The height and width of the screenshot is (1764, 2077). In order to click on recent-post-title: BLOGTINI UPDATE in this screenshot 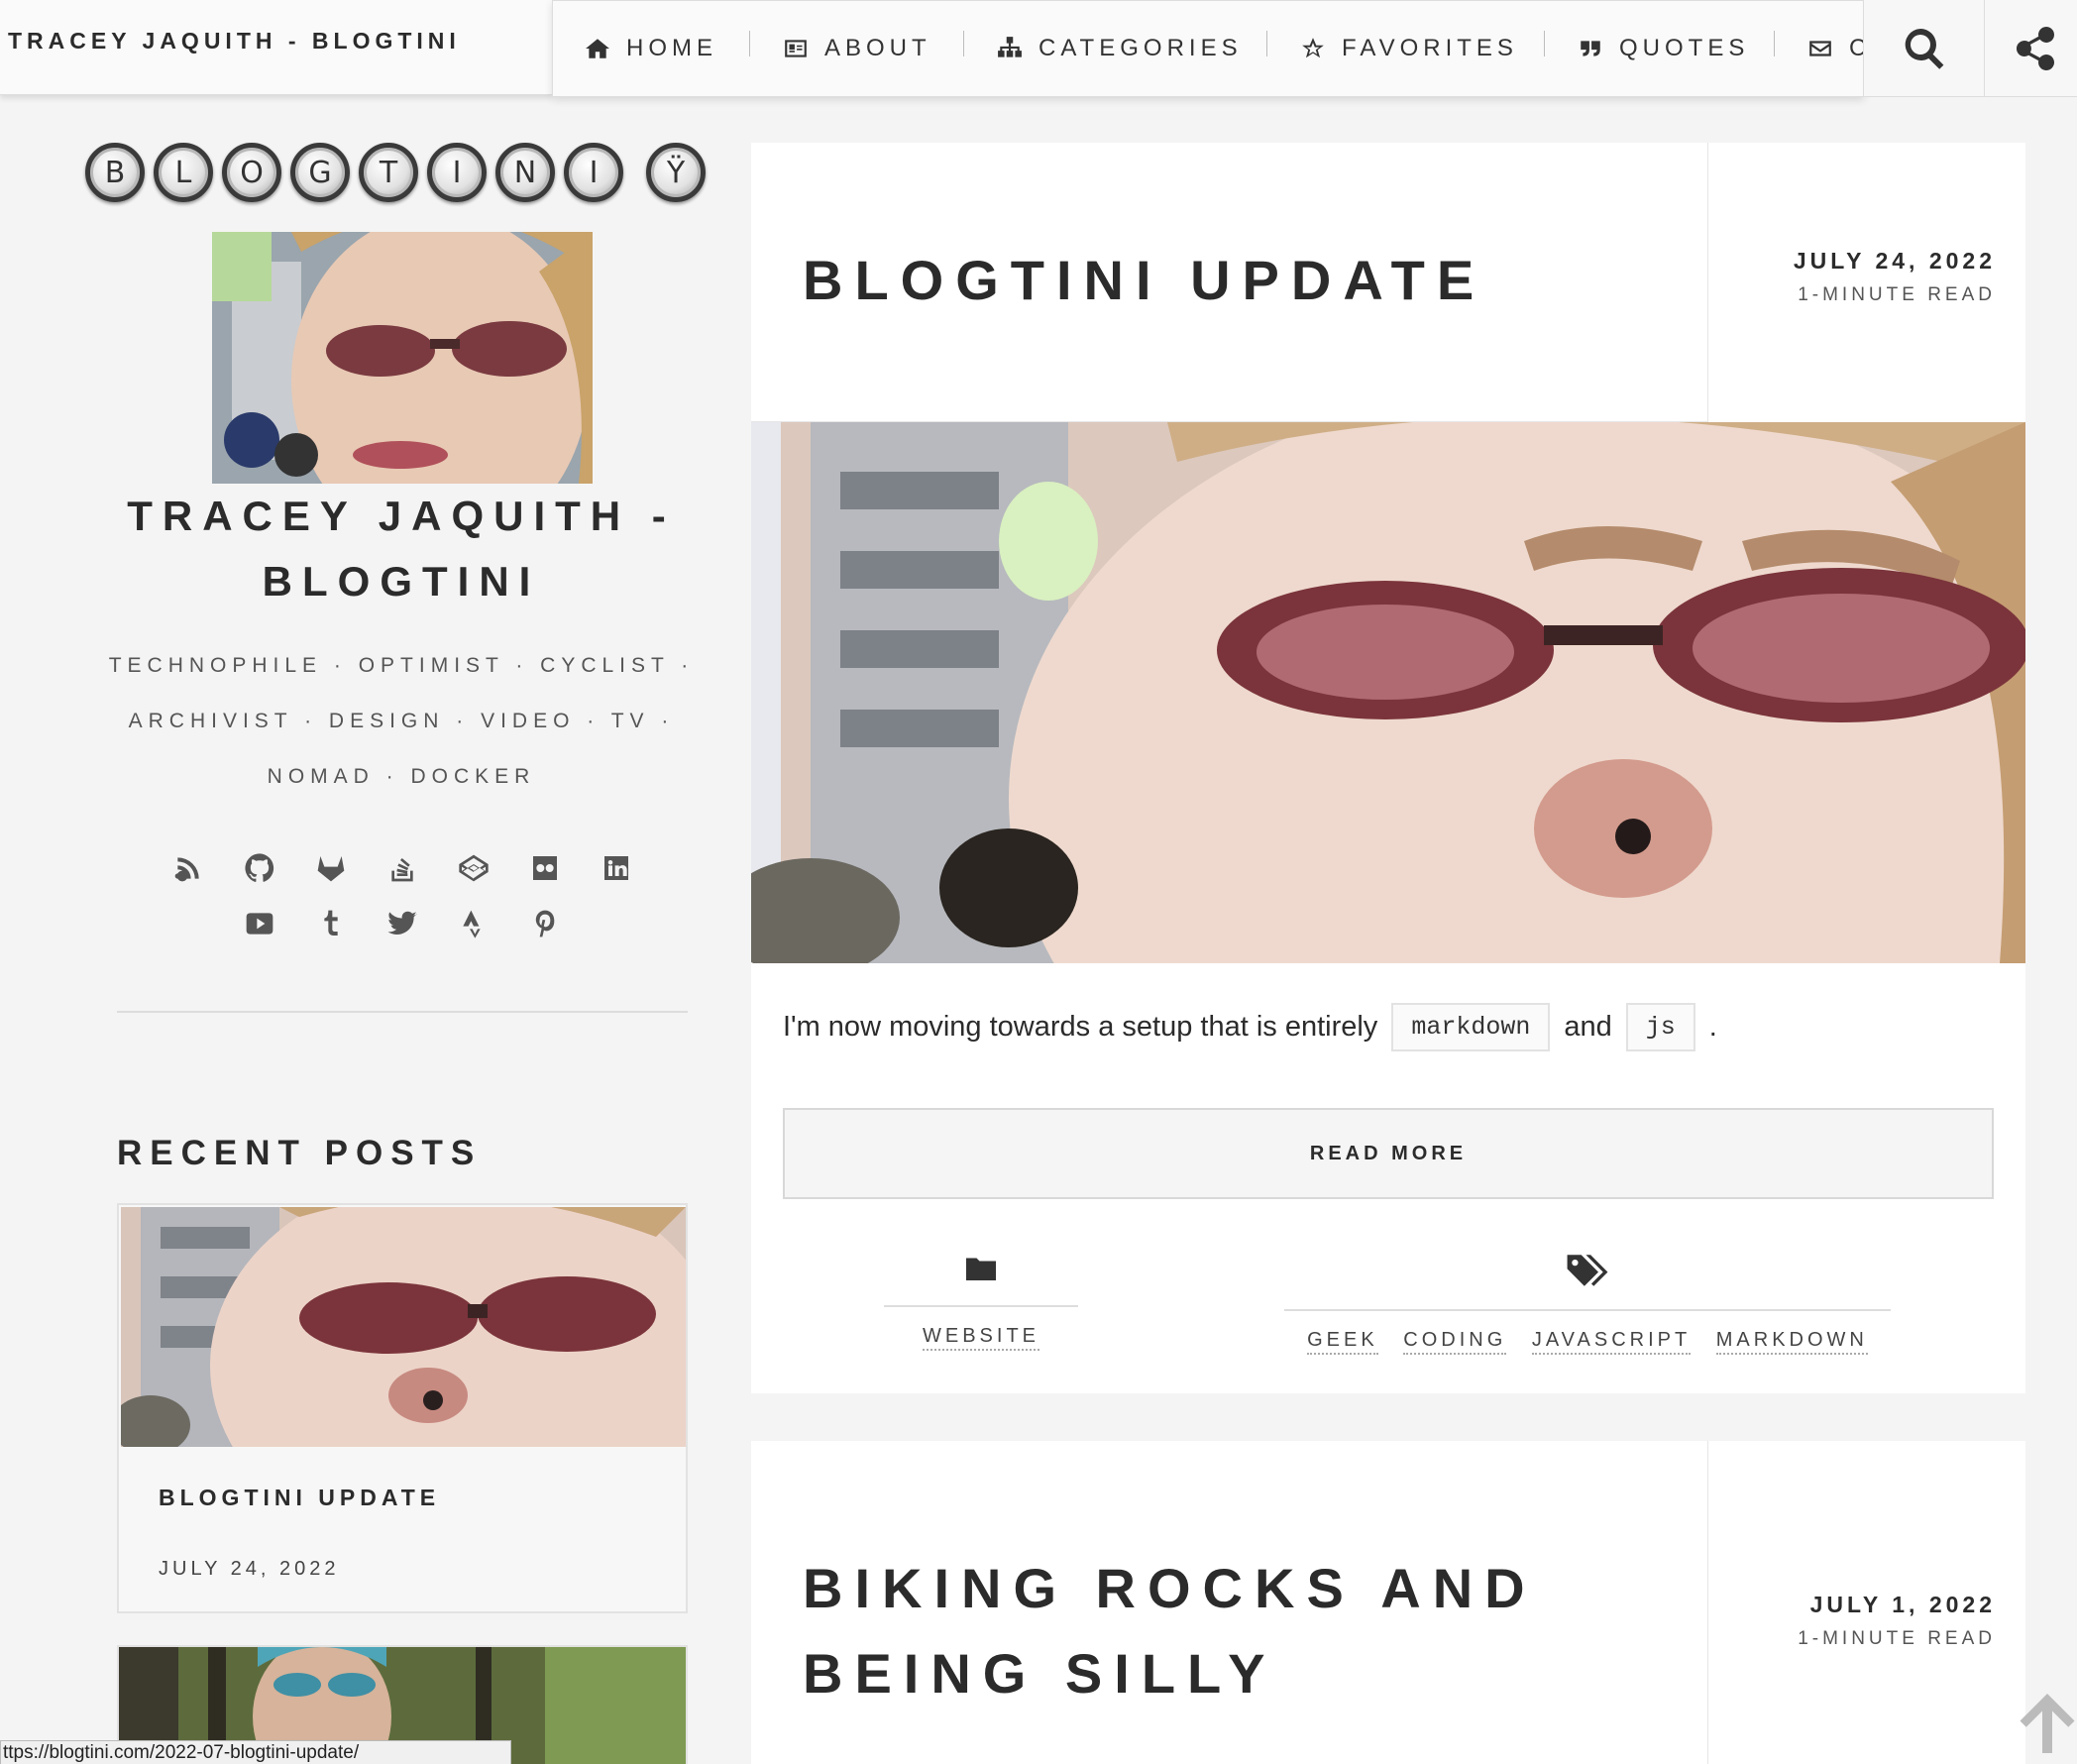, I will do `click(299, 1498)`.